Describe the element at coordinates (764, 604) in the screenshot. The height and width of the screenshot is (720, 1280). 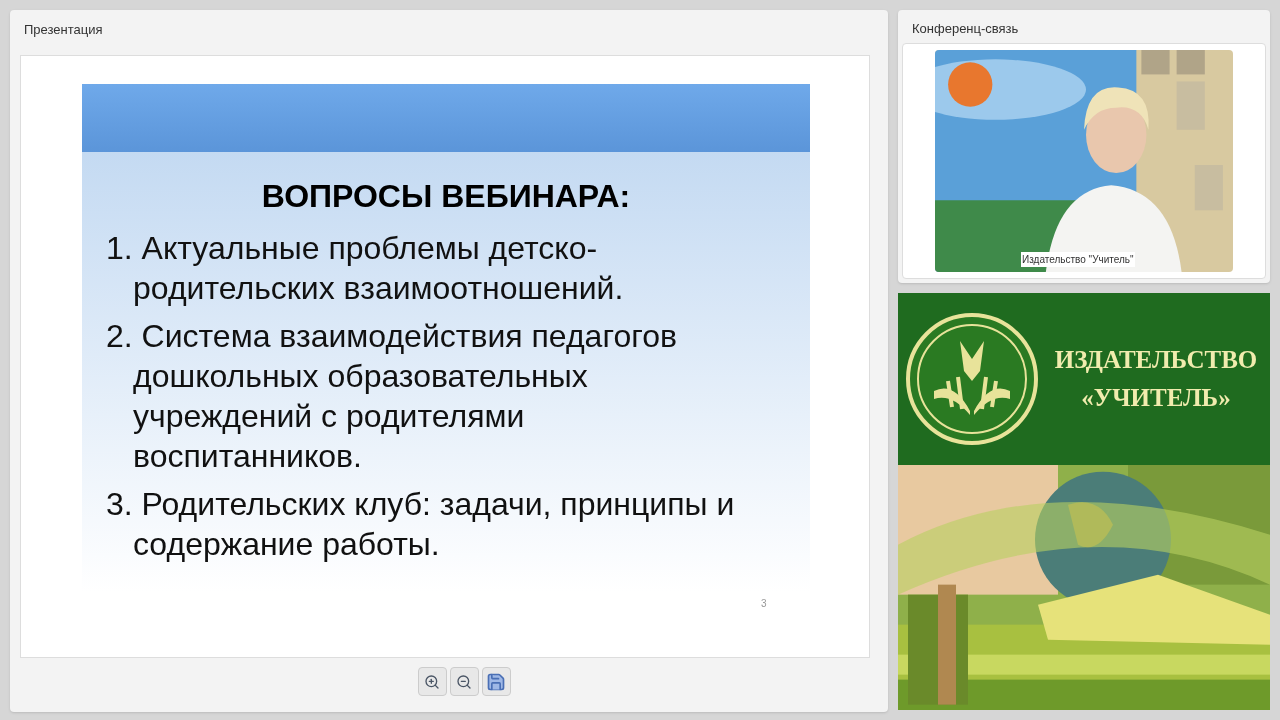
I see `page-number: 3` at that location.